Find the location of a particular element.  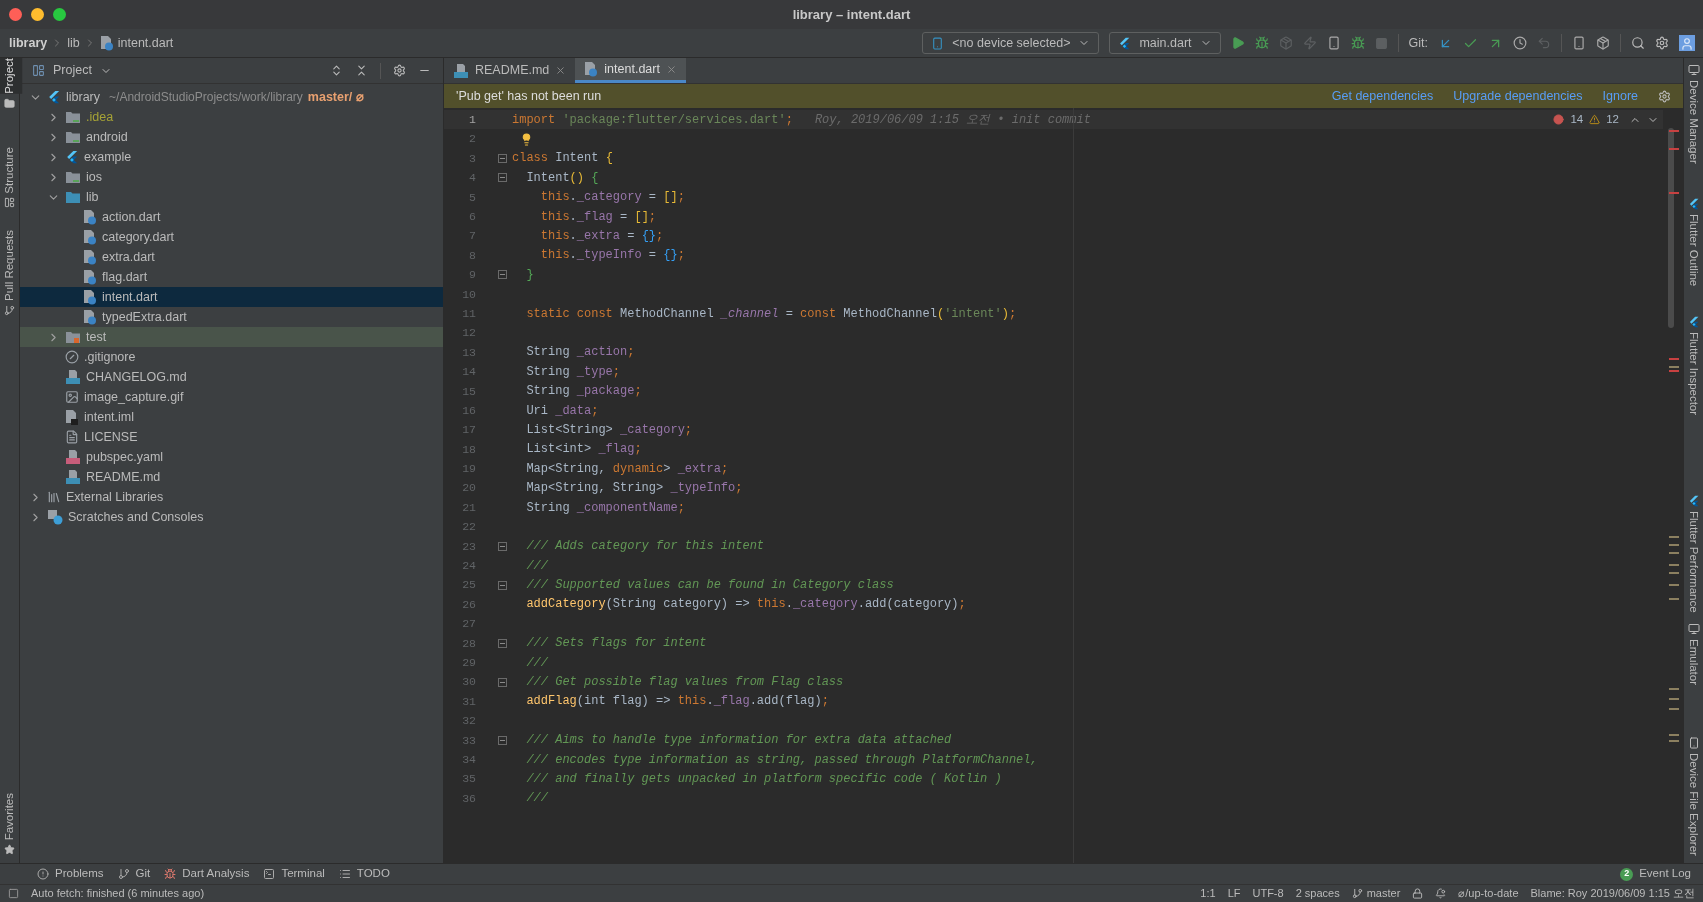

tool-window-tab: Device Manager is located at coordinates (1691, 122).